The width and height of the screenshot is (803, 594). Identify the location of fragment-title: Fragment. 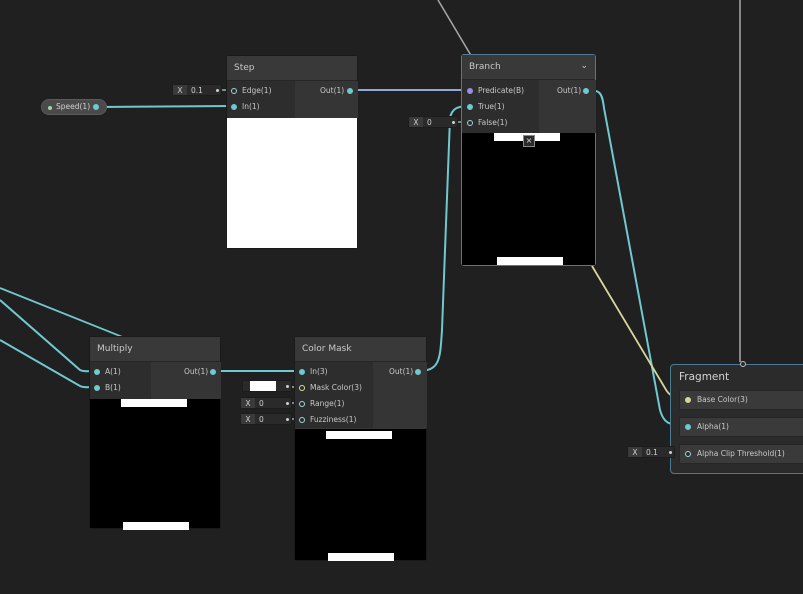
(704, 377).